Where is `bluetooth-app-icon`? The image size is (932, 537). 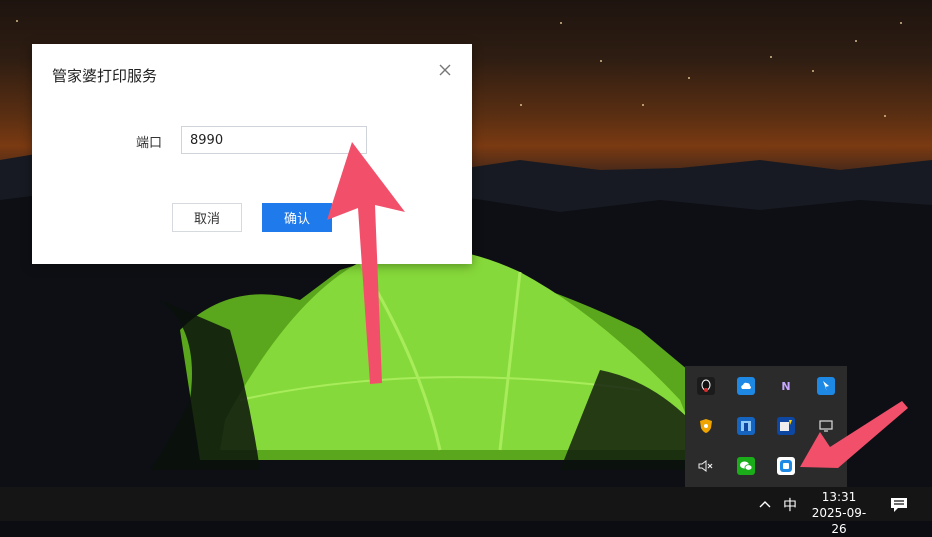 bluetooth-app-icon is located at coordinates (746, 426).